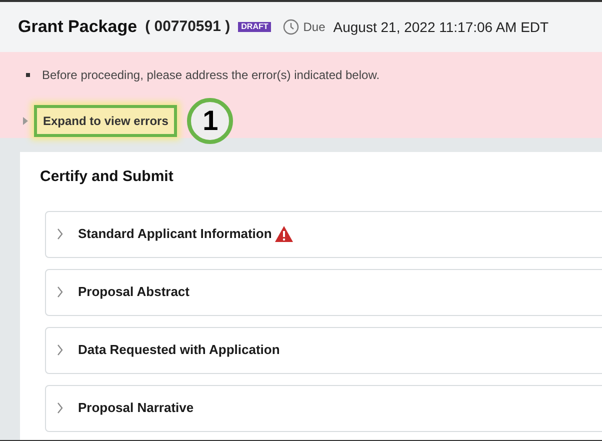  Describe the element at coordinates (323, 234) in the screenshot. I see `accordion-section: Standard Applicant Information` at that location.